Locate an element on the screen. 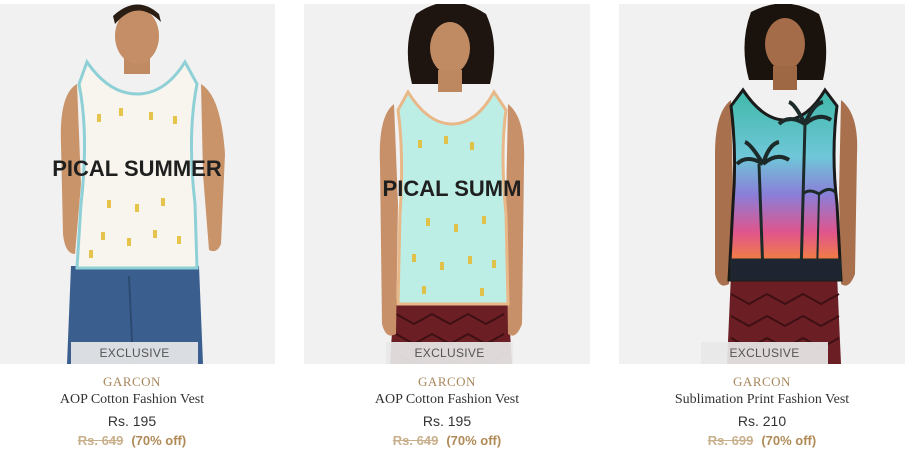 The image size is (909, 459). vest-print-text: PICAL SUMMER is located at coordinates (137, 168).